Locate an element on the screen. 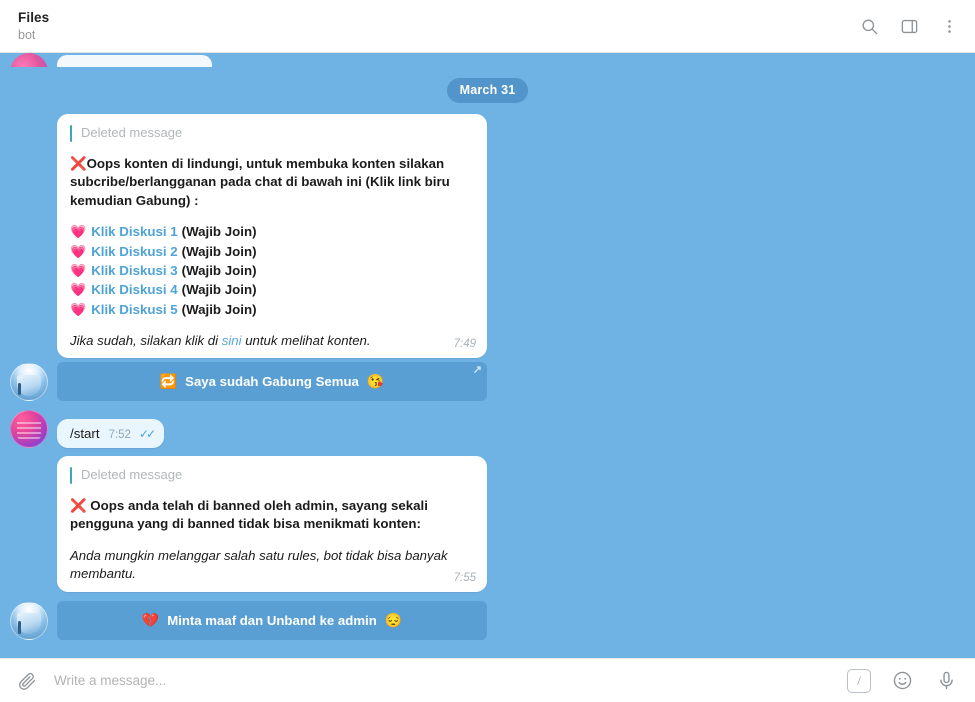 The width and height of the screenshot is (975, 702). date-pill-label: March 31 is located at coordinates (487, 90).